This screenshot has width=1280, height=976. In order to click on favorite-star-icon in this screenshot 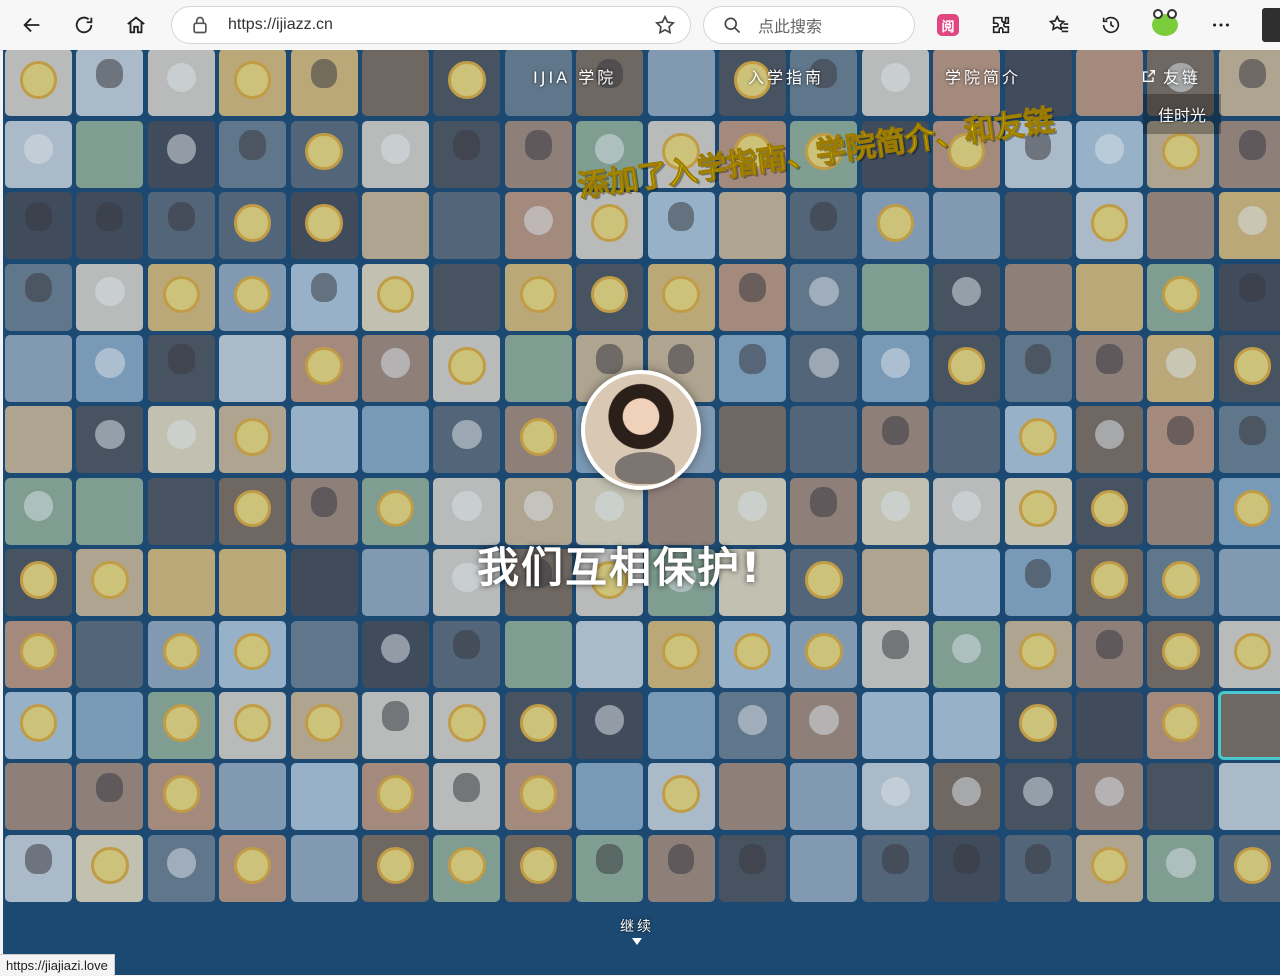, I will do `click(665, 25)`.